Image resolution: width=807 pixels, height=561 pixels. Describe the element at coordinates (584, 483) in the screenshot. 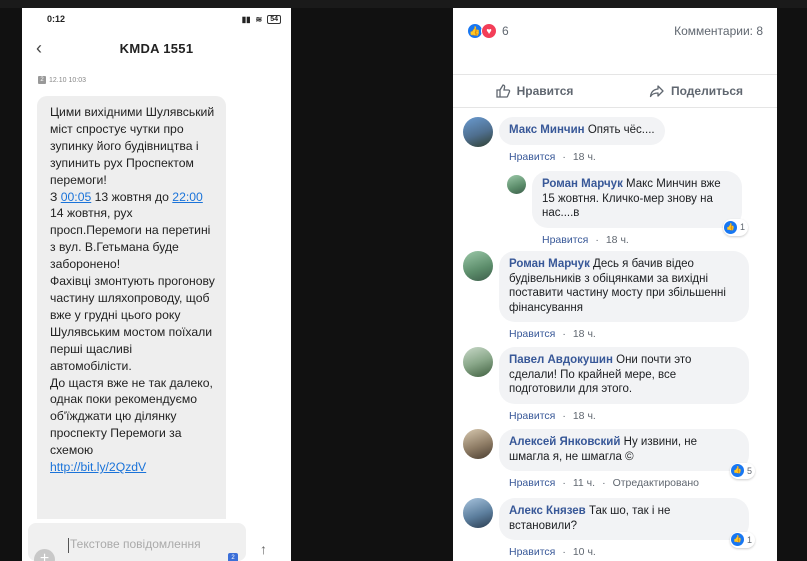

I see `comment-time: 11 ч.` at that location.